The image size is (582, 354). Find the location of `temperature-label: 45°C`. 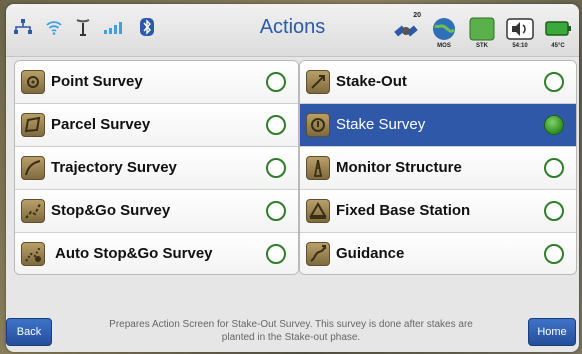

temperature-label: 45°C is located at coordinates (558, 46).